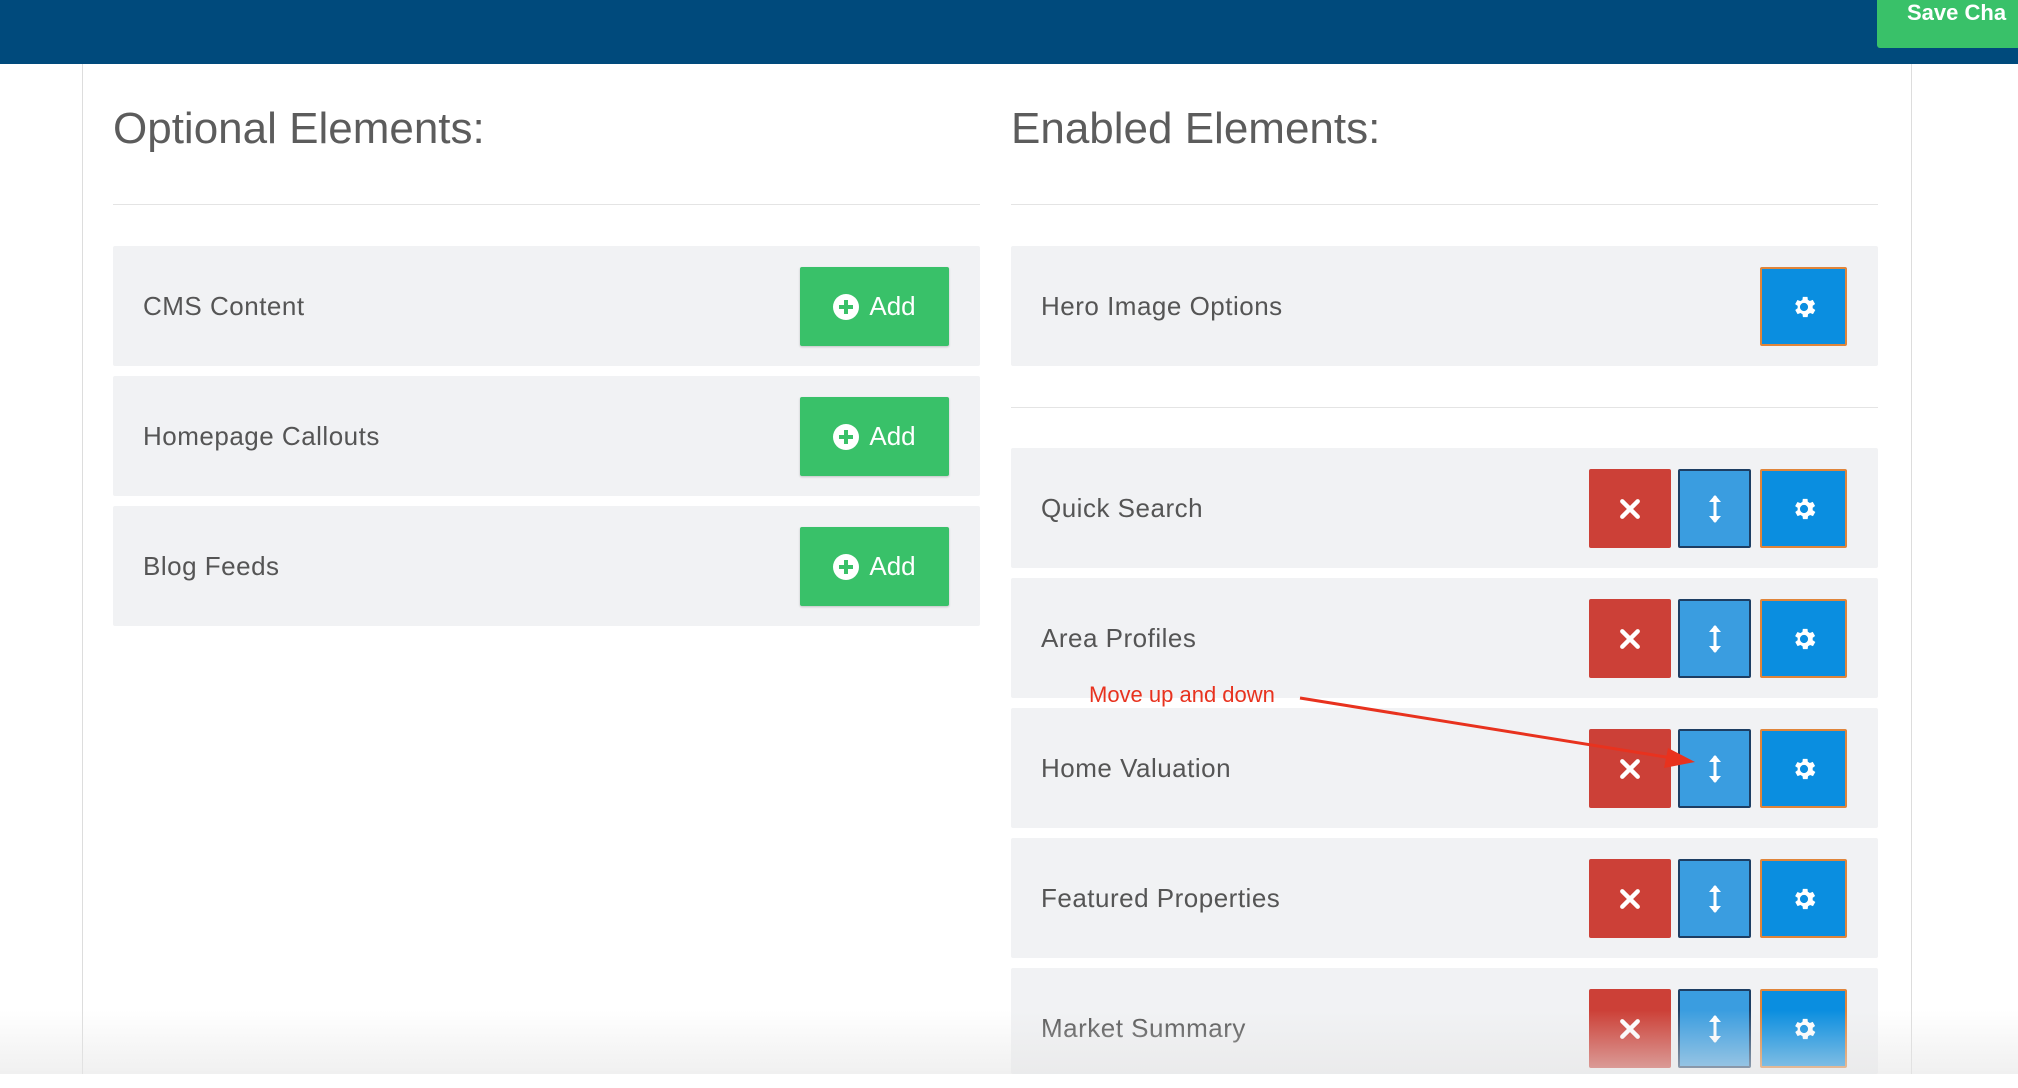 This screenshot has width=2018, height=1088. Describe the element at coordinates (1119, 638) in the screenshot. I see `enabled-item-label: Area Profiles` at that location.